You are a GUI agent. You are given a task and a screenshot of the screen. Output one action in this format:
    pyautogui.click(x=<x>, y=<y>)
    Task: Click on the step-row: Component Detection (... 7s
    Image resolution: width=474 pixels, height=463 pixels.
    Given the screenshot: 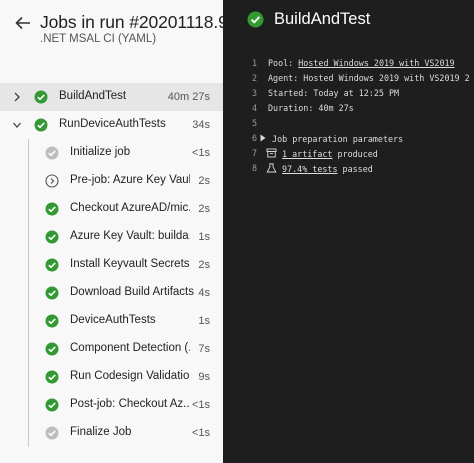 What is the action you would take?
    pyautogui.click(x=111, y=349)
    